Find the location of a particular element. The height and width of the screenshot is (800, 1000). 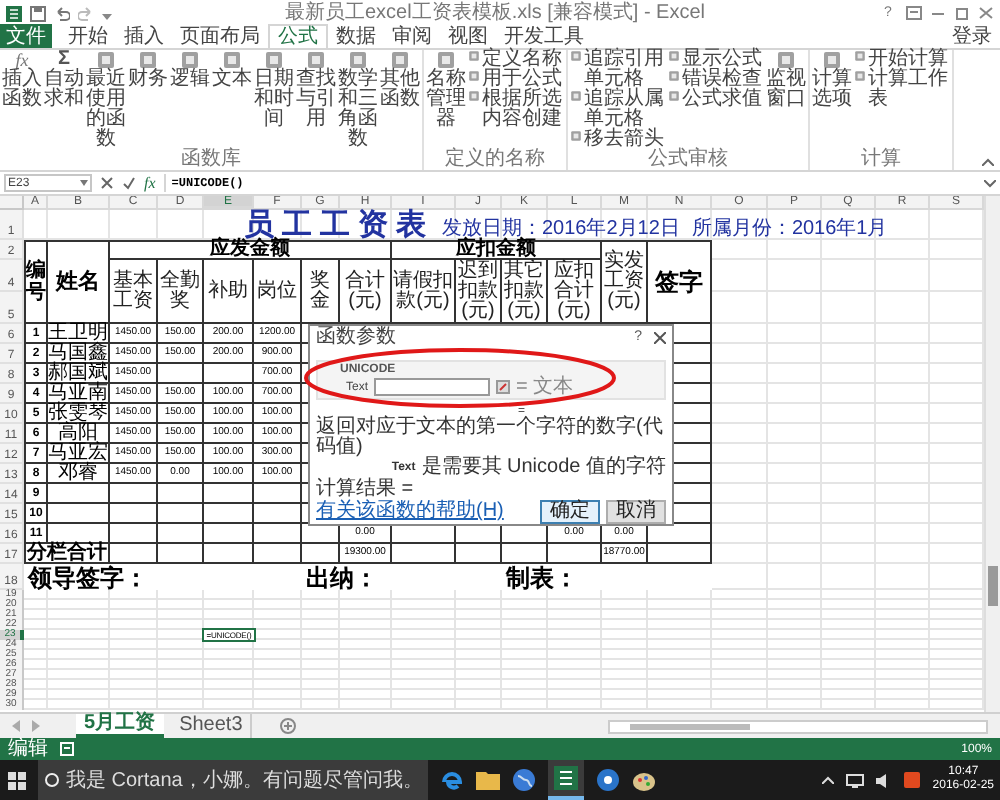

collapse-dialog-icon is located at coordinates (503, 387).